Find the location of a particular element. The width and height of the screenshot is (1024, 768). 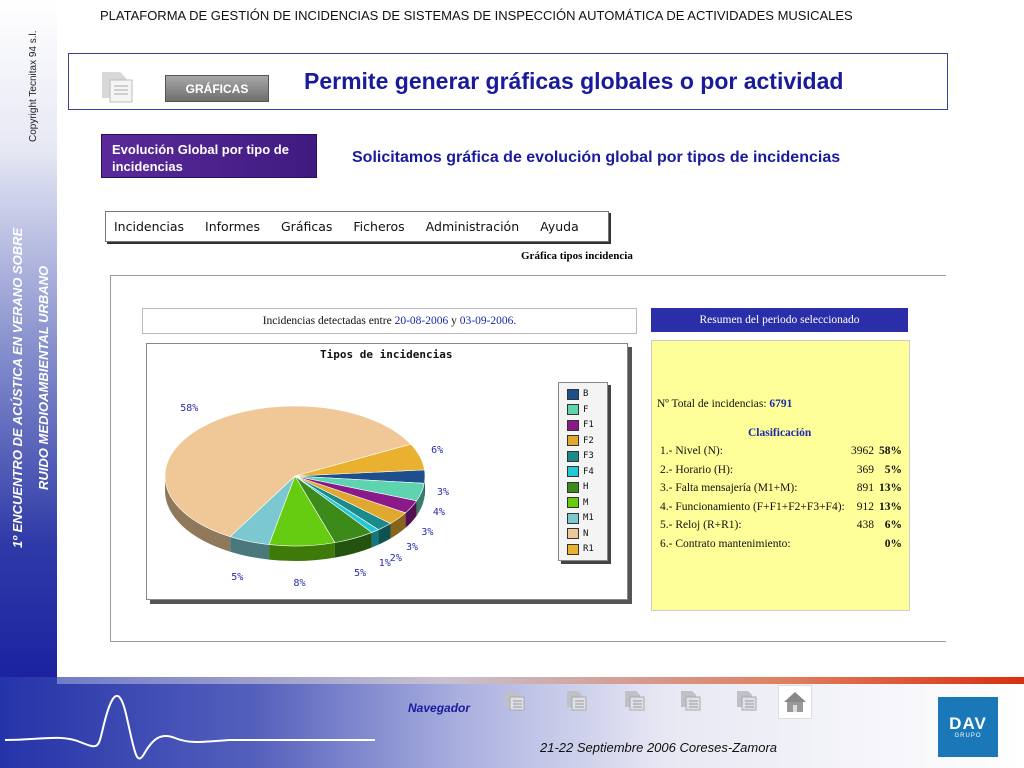

legend-label: F1 is located at coordinates (588, 425).